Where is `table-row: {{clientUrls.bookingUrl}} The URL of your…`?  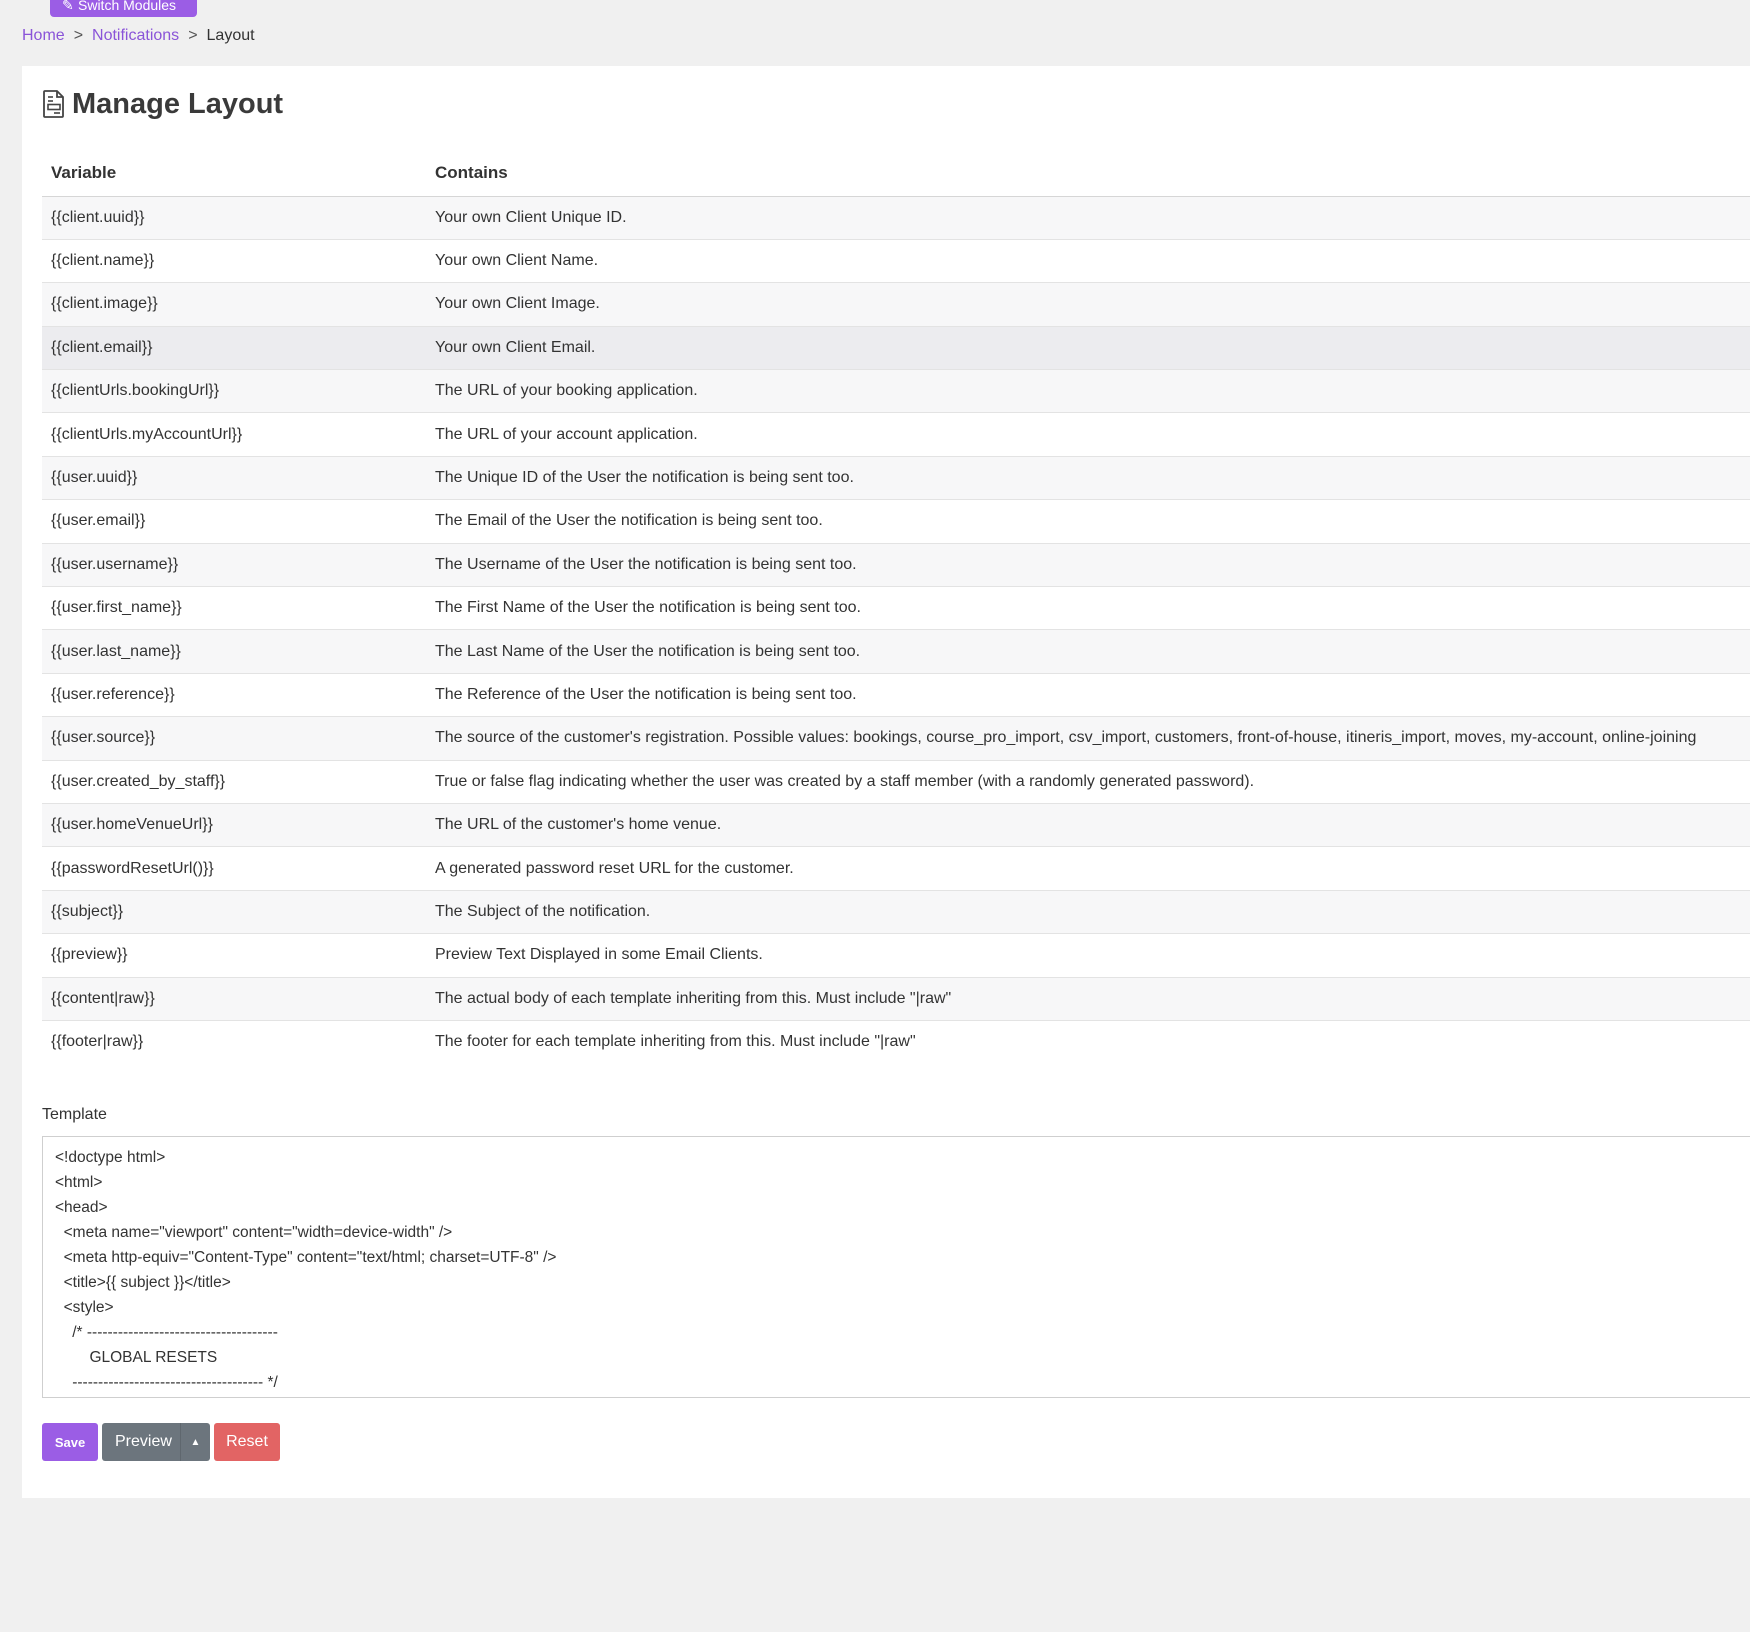 table-row: {{clientUrls.bookingUrl}} The URL of your… is located at coordinates (896, 391).